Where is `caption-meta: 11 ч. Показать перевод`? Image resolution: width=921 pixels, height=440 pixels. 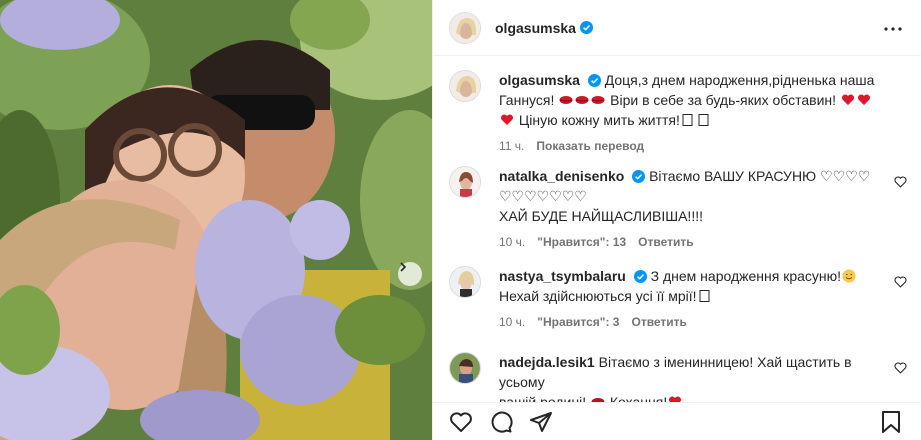 caption-meta: 11 ч. Показать перевод is located at coordinates (692, 146).